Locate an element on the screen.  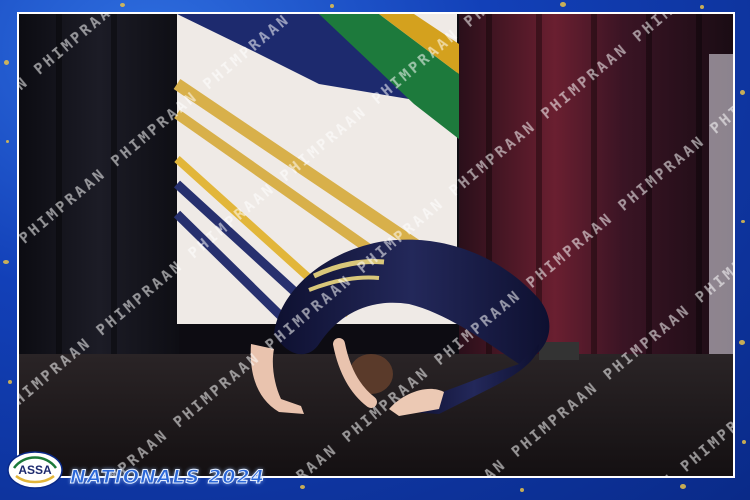
svg-text: ASSA is located at coordinates (35, 470).